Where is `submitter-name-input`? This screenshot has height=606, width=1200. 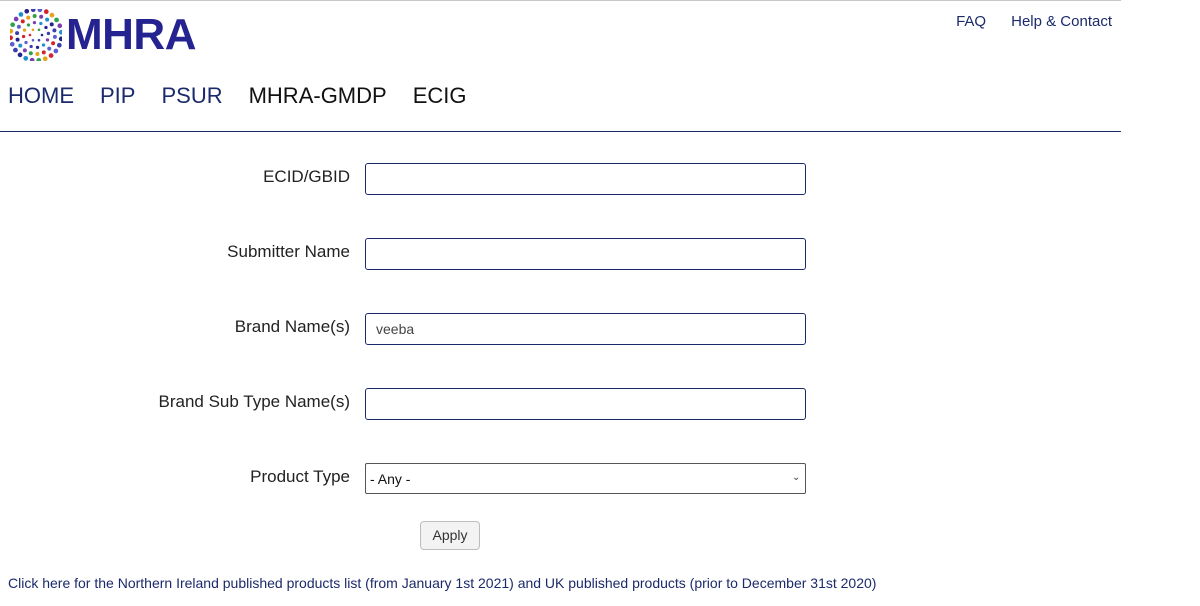
submitter-name-input is located at coordinates (585, 254).